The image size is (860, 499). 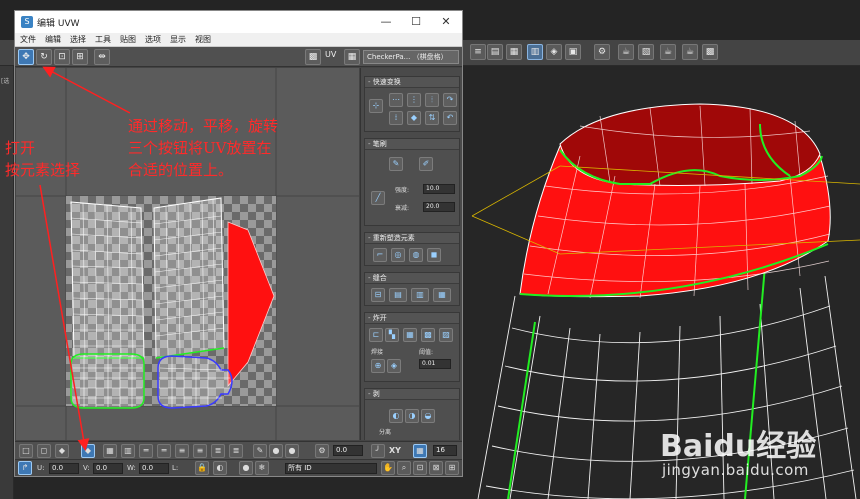 I want to click on annotation-move-hint-3: 合适的位置上。, so click(x=181, y=170).